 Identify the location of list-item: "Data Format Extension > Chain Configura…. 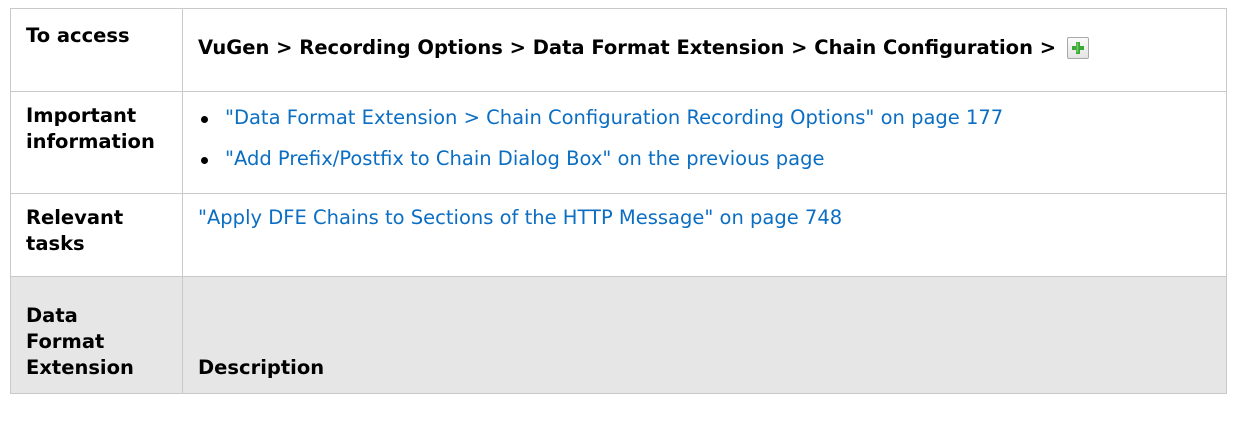
(709, 118).